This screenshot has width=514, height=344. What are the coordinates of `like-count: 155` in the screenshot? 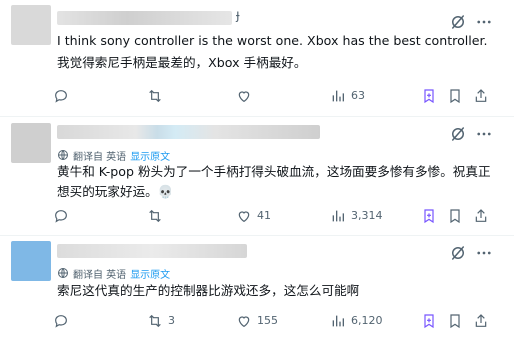 It's located at (267, 320).